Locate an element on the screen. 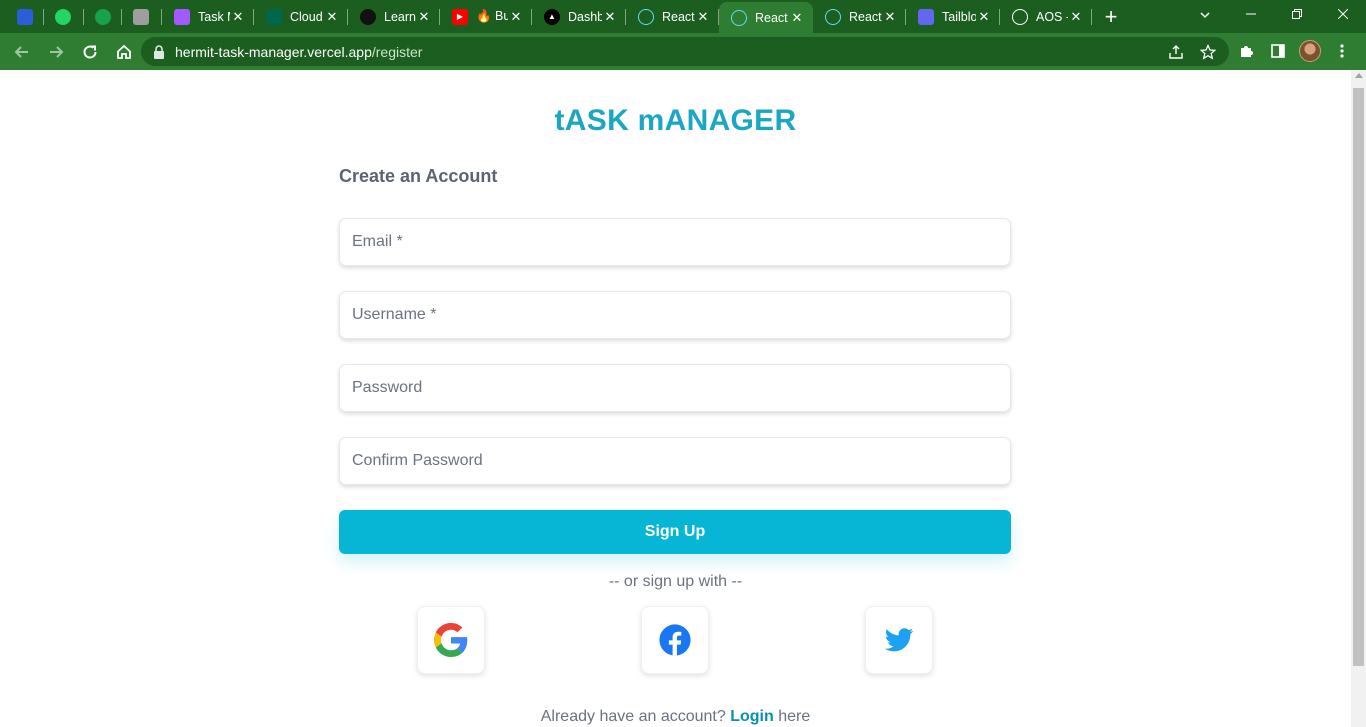  login-prefix-text: Already have an account? is located at coordinates (633, 716).